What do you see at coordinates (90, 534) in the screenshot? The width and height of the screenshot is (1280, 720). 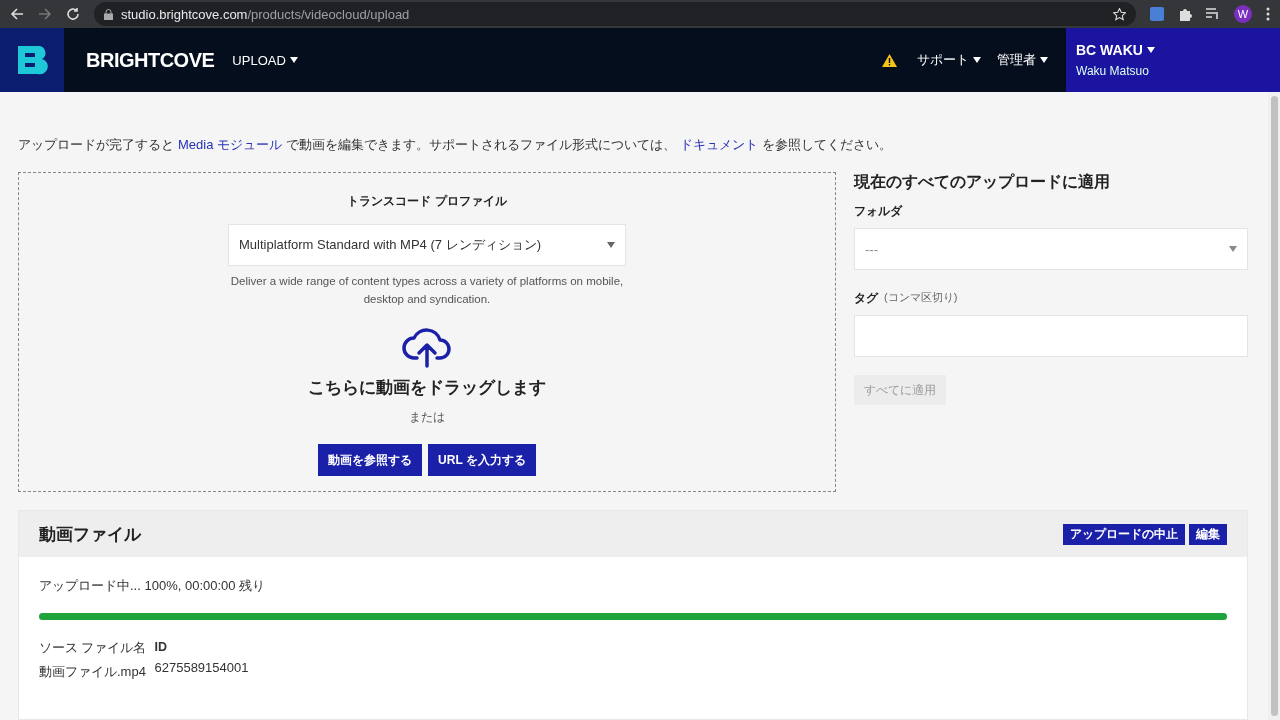 I see `card-title: 動画ファイル` at bounding box center [90, 534].